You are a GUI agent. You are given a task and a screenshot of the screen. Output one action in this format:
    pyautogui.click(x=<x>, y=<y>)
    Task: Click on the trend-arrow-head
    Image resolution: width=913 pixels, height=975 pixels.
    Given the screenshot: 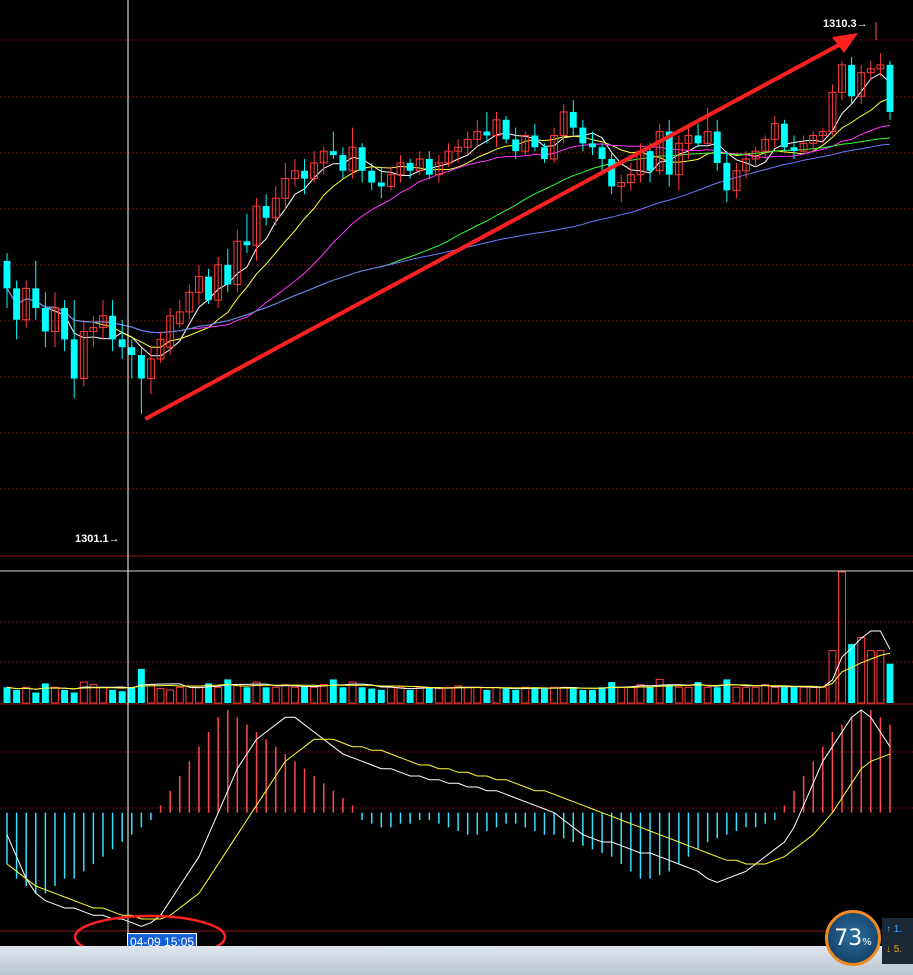 What is the action you would take?
    pyautogui.click(x=845, y=43)
    